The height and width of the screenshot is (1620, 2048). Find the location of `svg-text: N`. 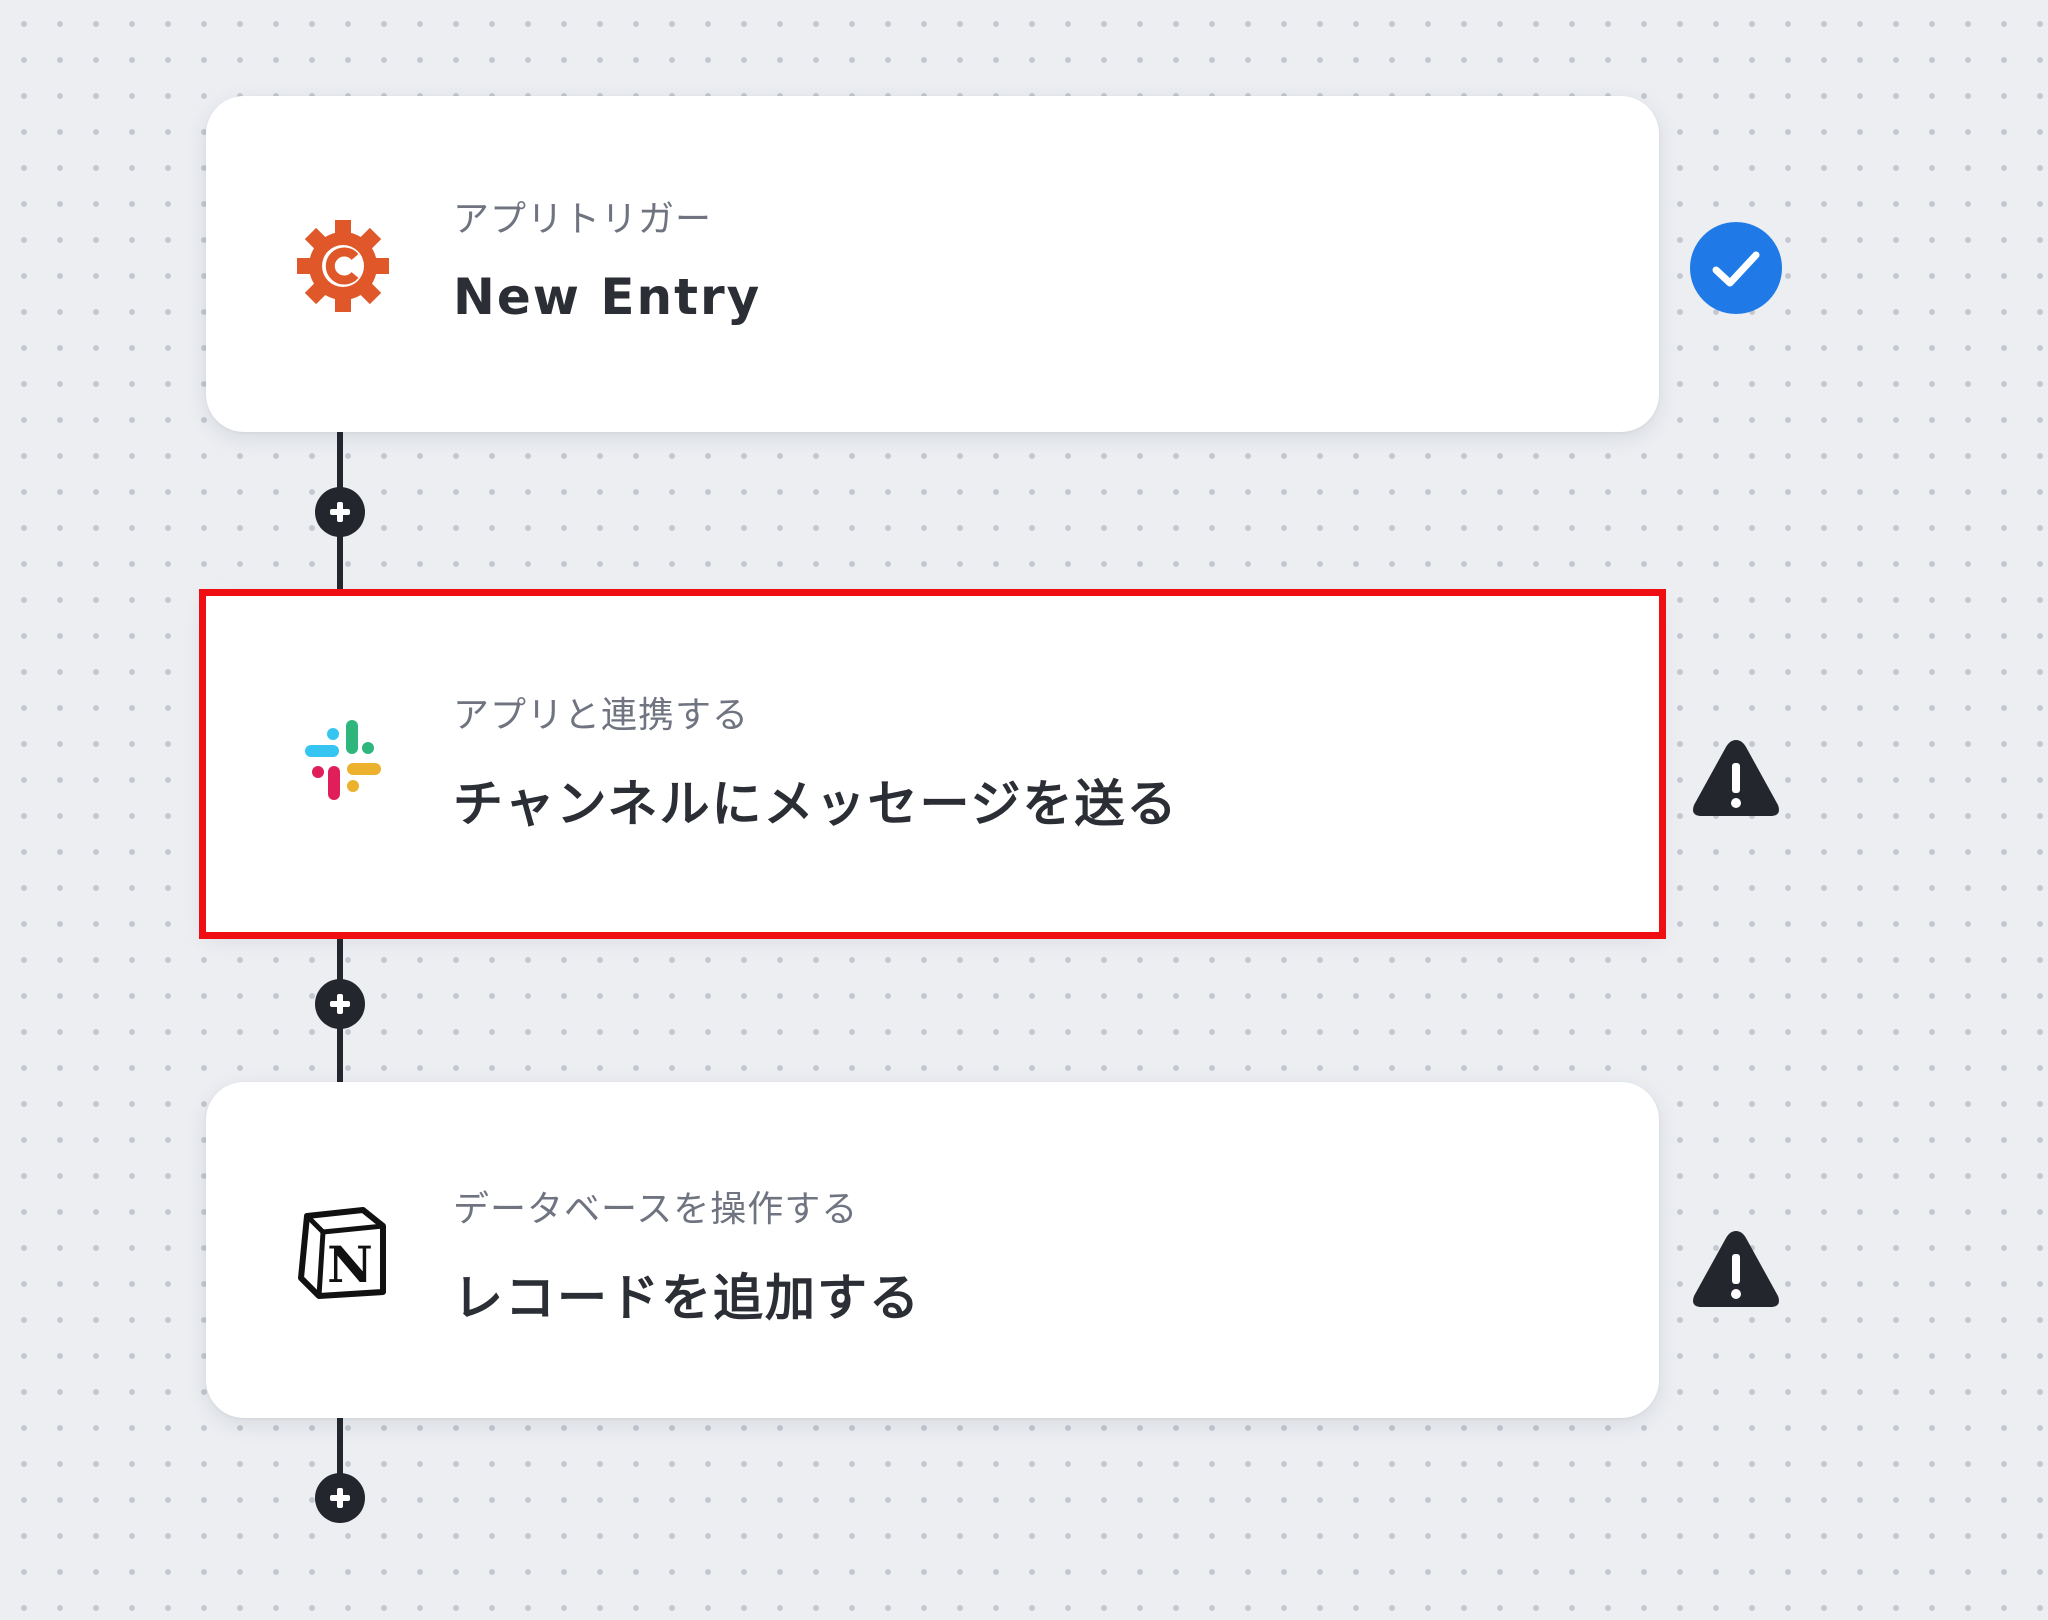

svg-text: N is located at coordinates (350, 1264).